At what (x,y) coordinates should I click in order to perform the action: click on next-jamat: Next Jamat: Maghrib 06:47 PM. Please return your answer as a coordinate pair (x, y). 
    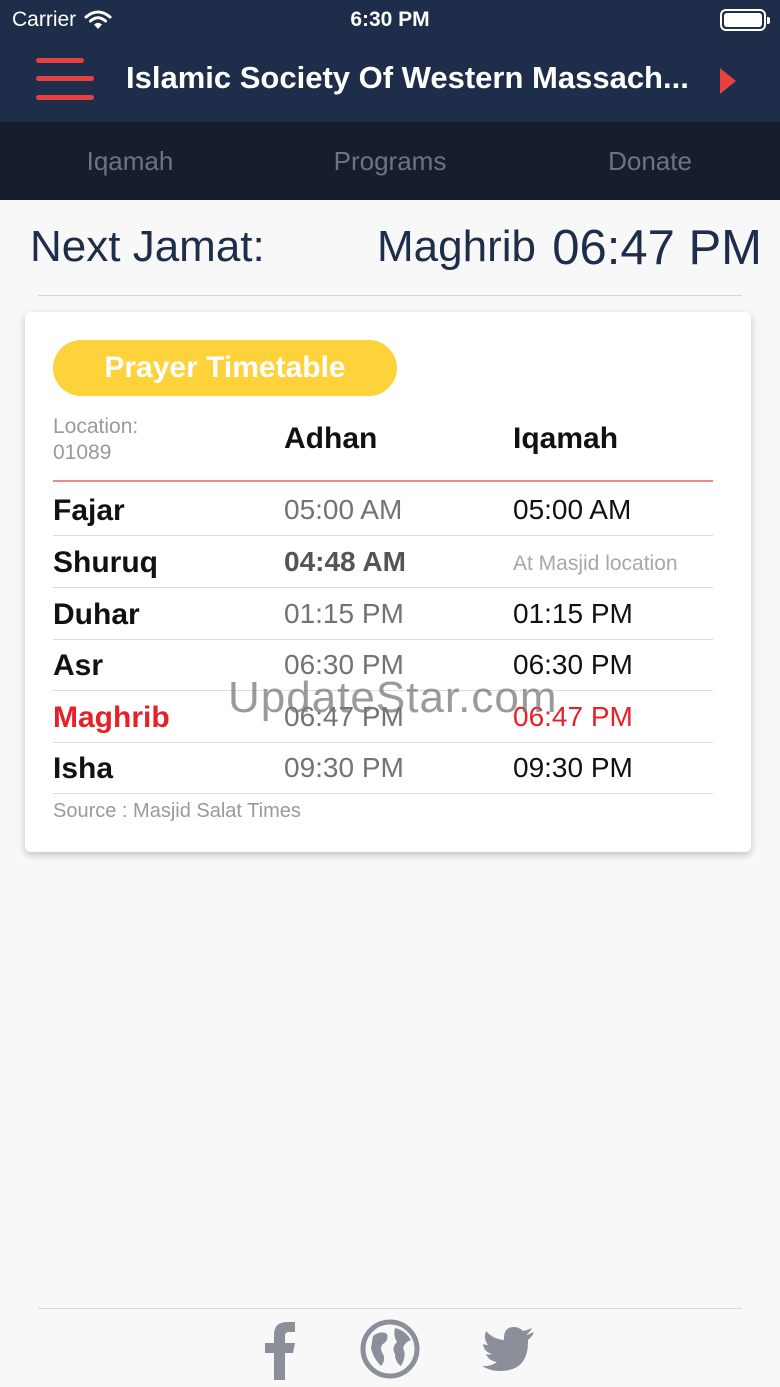
    Looking at the image, I should click on (396, 249).